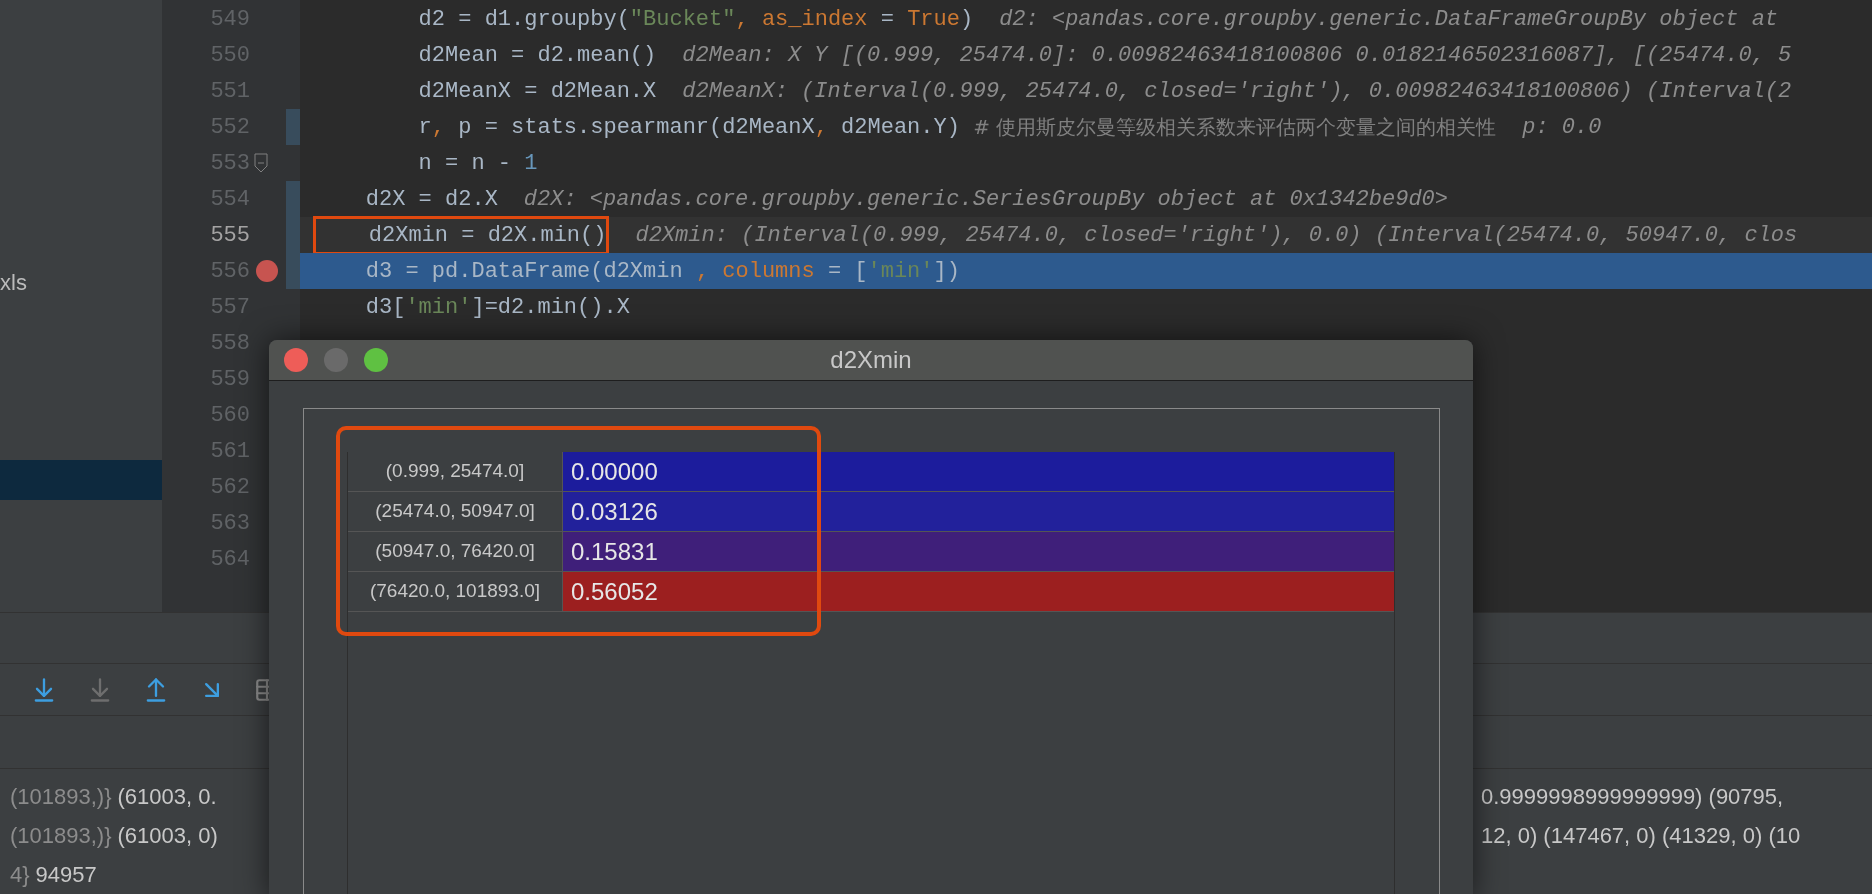 This screenshot has width=1872, height=894. I want to click on breakpoint-icon, so click(267, 271).